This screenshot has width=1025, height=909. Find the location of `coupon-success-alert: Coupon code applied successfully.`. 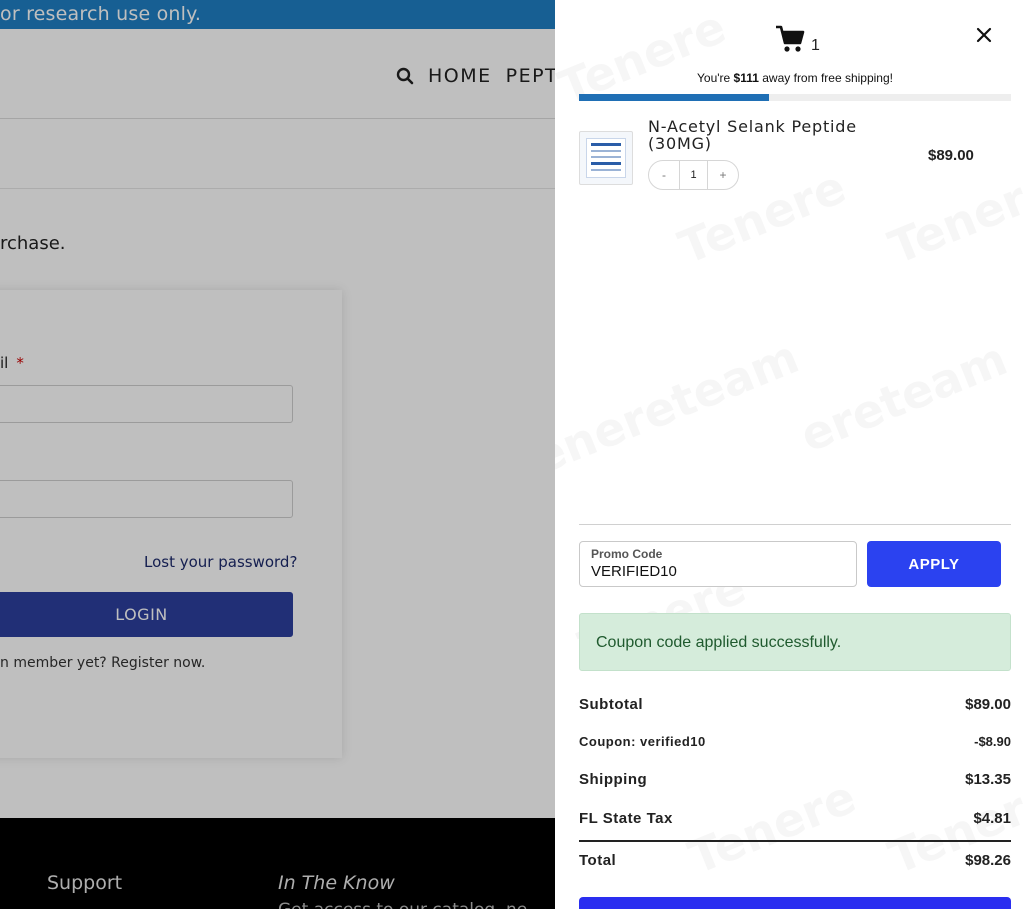

coupon-success-alert: Coupon code applied successfully. is located at coordinates (795, 642).